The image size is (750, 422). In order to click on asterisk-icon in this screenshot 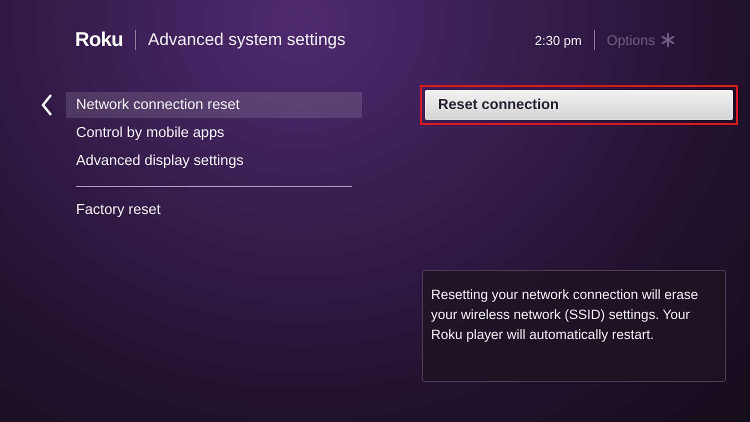, I will do `click(668, 40)`.